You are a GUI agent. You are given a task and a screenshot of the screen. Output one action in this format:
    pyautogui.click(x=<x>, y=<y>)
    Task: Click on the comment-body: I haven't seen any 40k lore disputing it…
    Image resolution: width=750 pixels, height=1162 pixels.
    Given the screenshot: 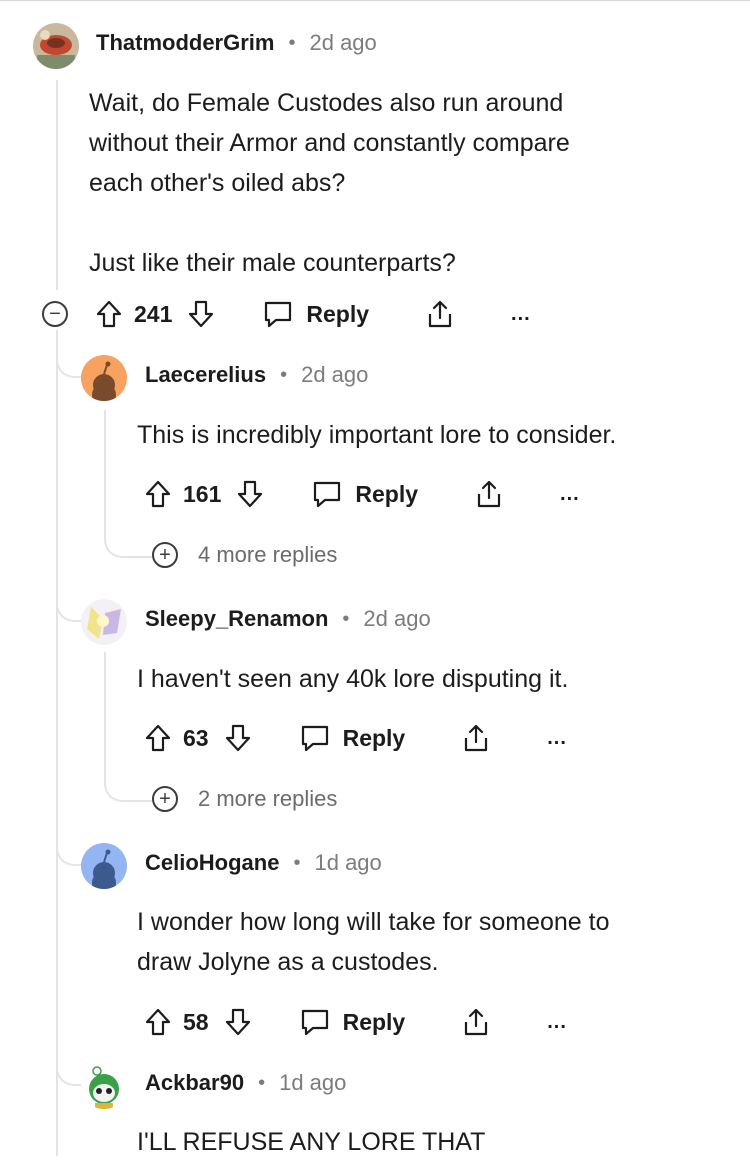 What is the action you would take?
    pyautogui.click(x=353, y=679)
    